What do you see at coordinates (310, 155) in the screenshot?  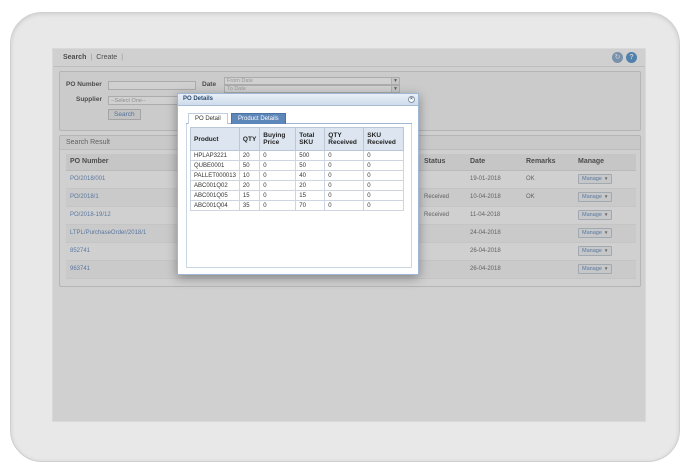 I see `total-sku-cell: 500` at bounding box center [310, 155].